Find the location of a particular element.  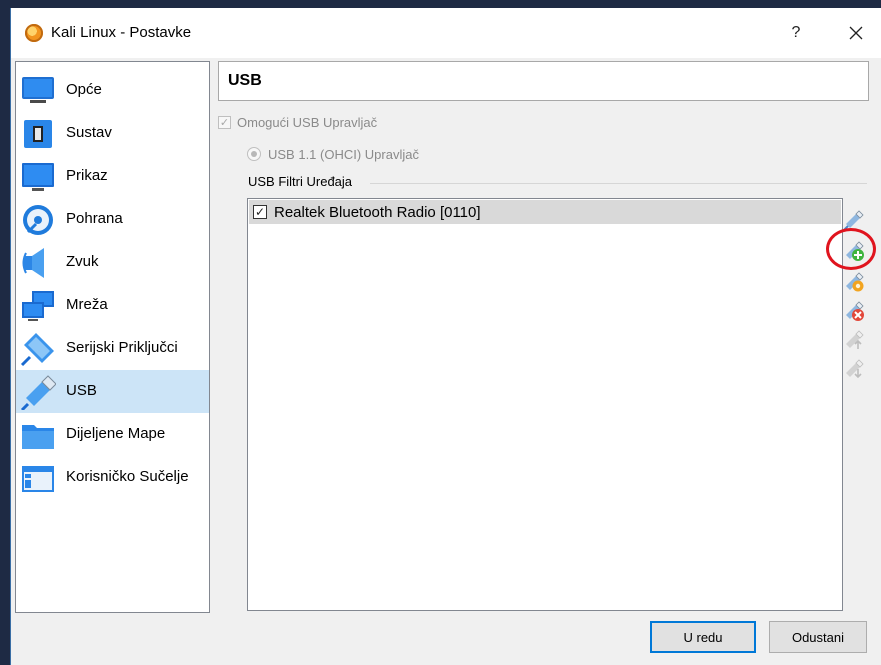

virtualbox-app-icon is located at coordinates (34, 33).